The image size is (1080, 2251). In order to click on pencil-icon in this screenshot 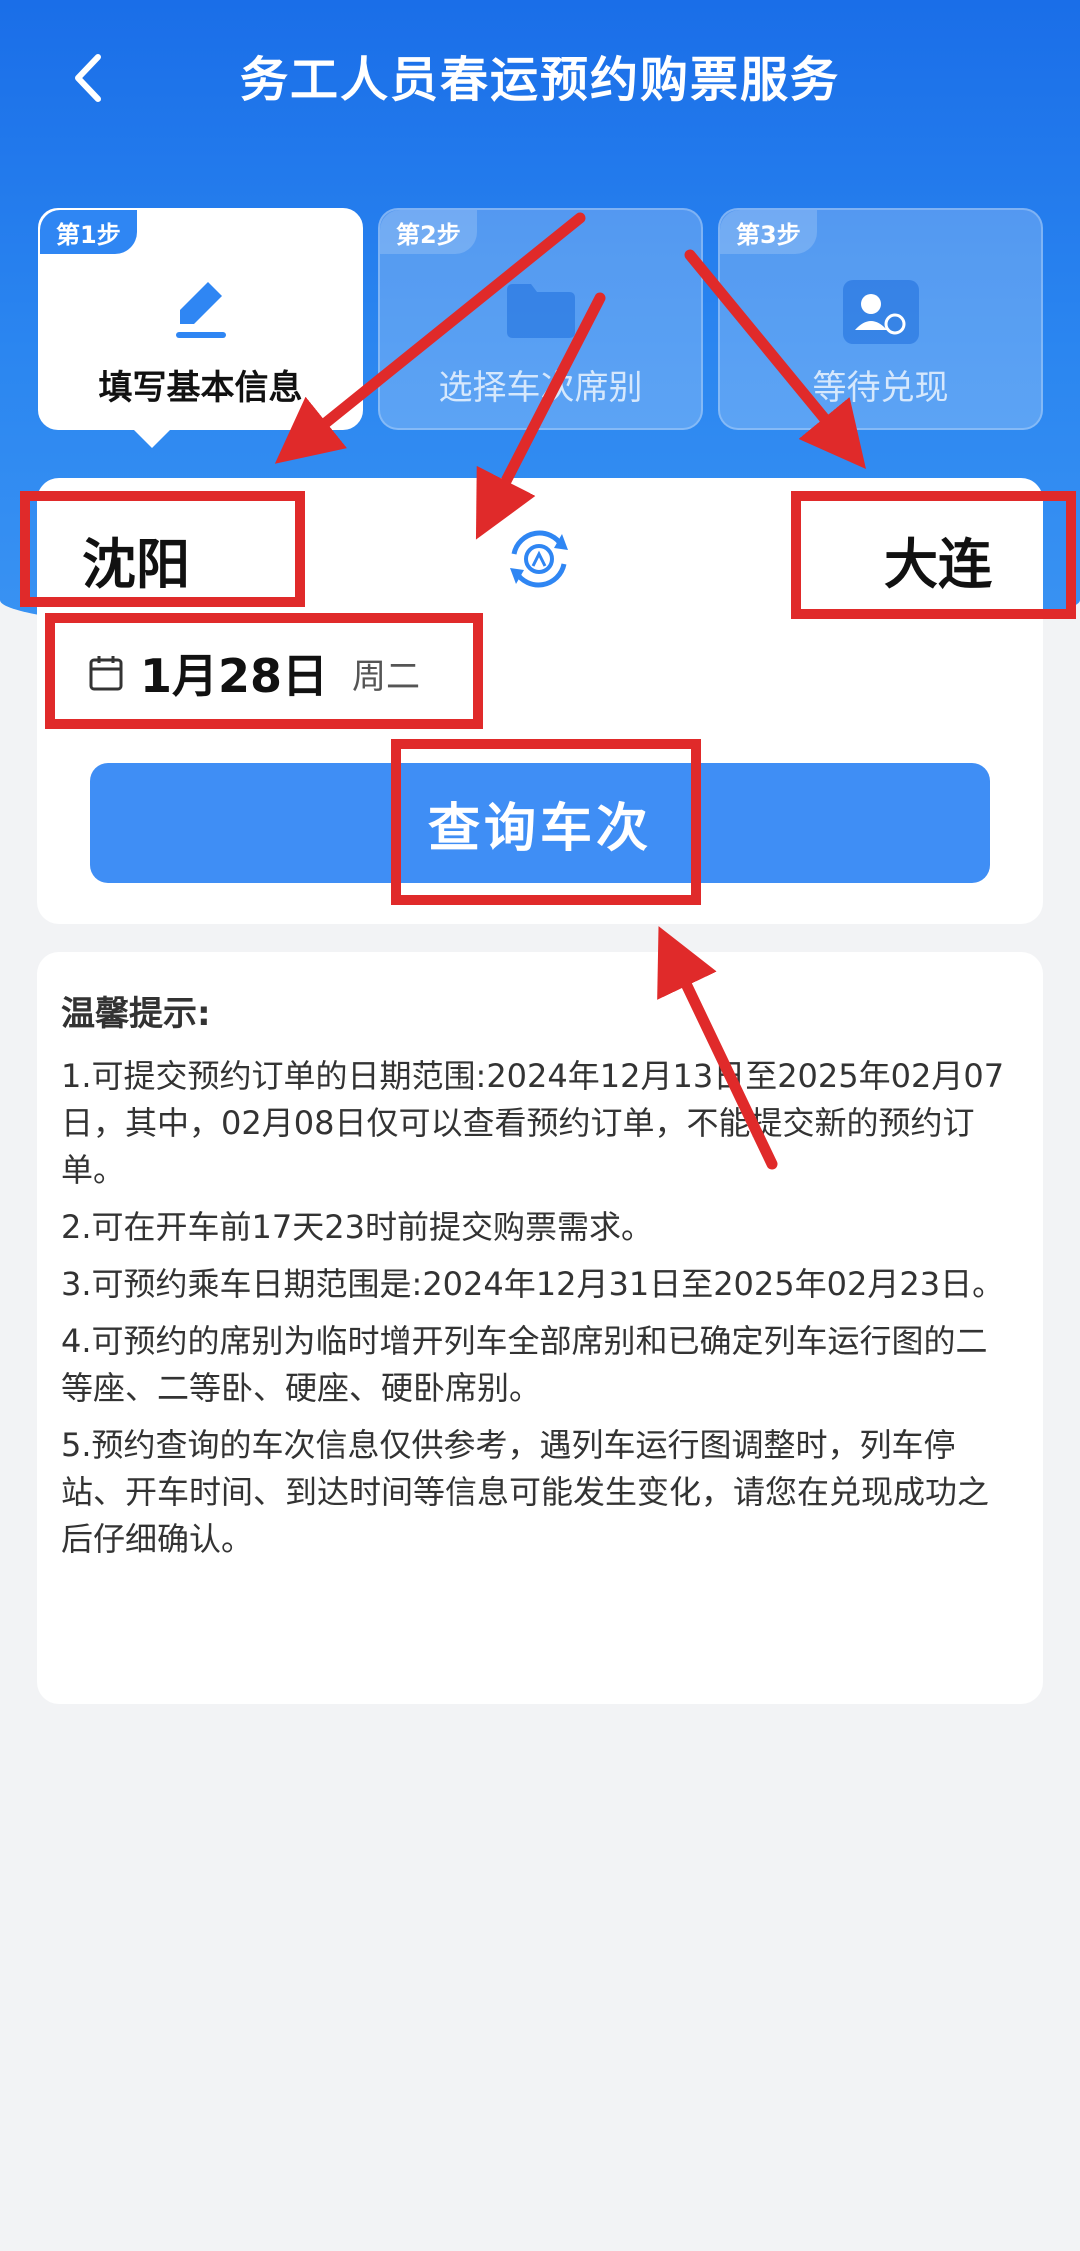, I will do `click(201, 311)`.